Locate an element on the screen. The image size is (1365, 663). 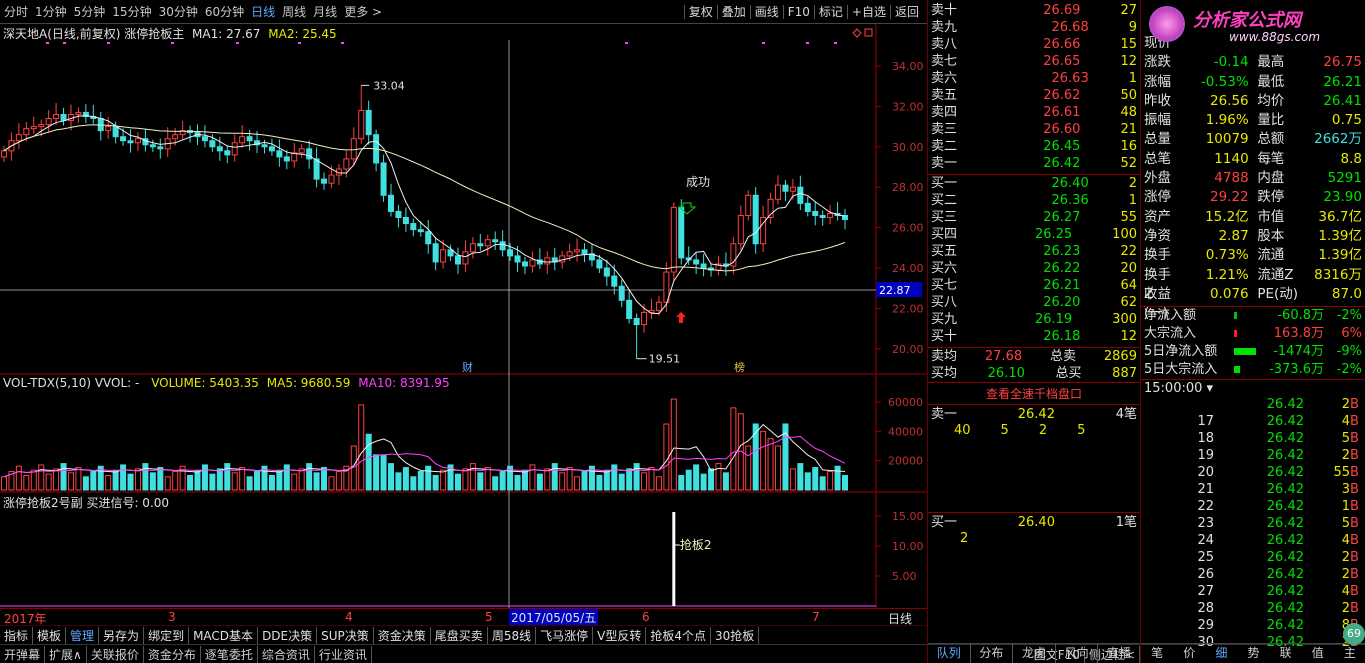
period-tab-3: 15分钟 is located at coordinates (131, 12).